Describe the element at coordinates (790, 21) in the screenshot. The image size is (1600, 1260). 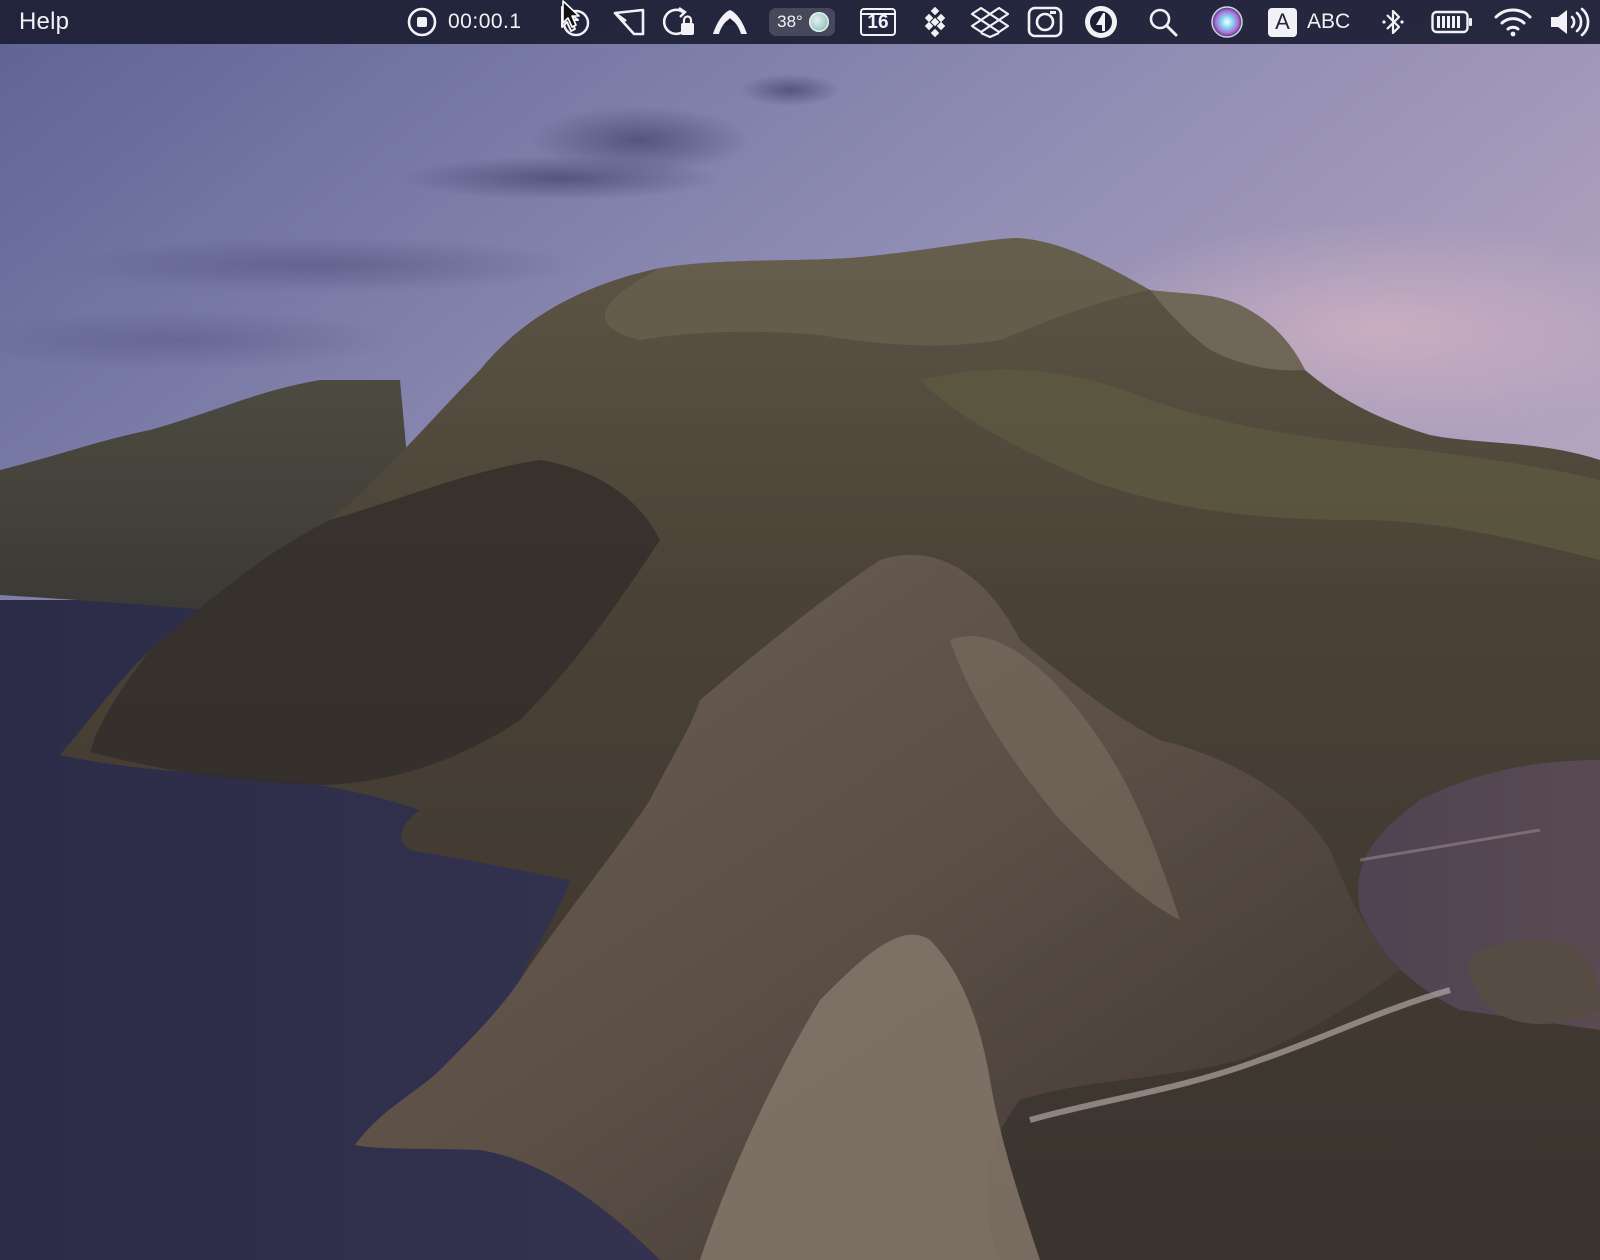
I see `weather-temperature: 38°` at that location.